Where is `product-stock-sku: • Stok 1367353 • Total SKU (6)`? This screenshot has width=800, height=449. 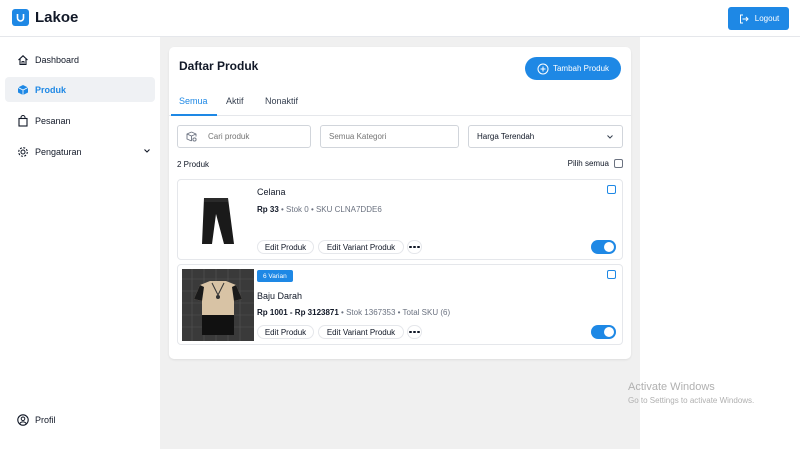 product-stock-sku: • Stok 1367353 • Total SKU (6) is located at coordinates (394, 312).